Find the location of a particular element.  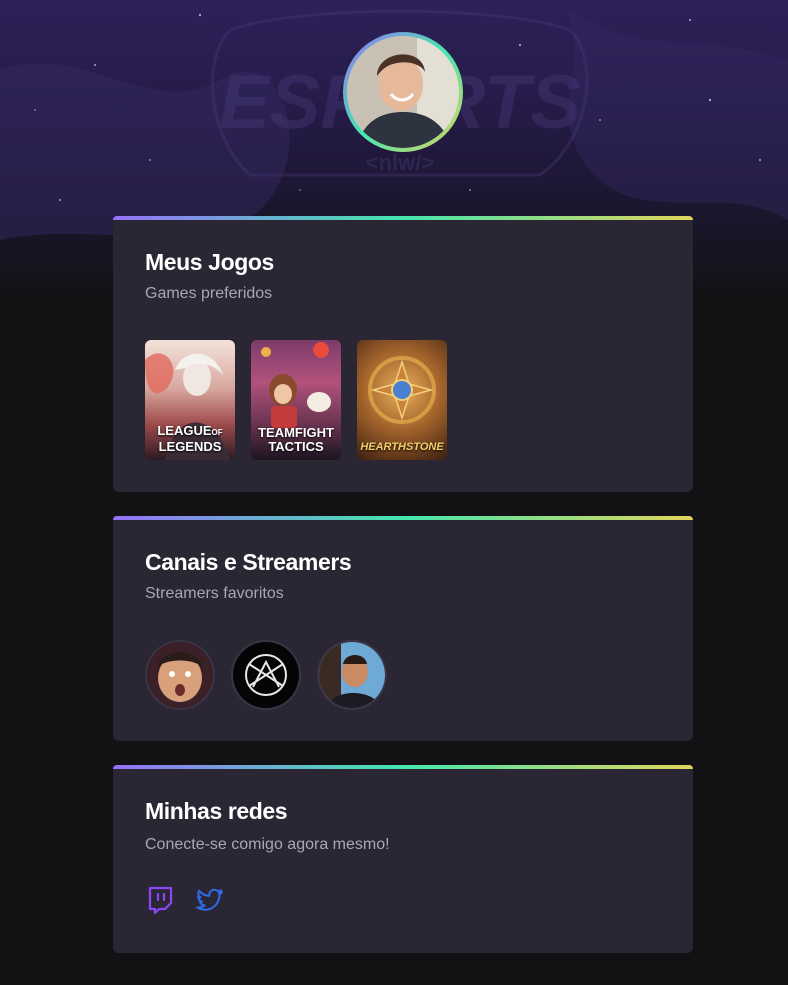

game-league-of-legends: LEAGUEOF LEGENDS is located at coordinates (190, 400).